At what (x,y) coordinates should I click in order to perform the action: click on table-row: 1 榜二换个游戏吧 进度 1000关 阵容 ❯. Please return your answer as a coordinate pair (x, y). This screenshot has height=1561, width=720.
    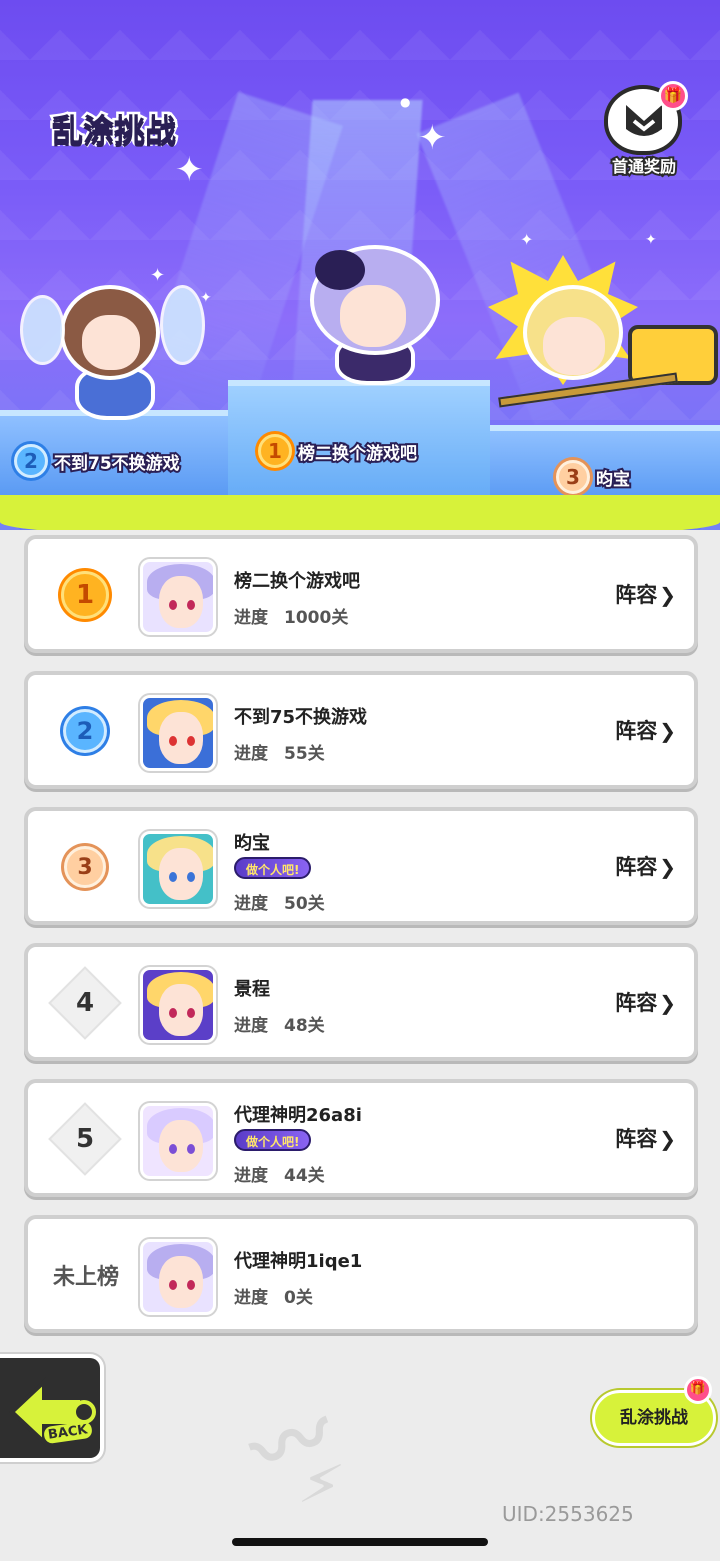
    Looking at the image, I should click on (361, 594).